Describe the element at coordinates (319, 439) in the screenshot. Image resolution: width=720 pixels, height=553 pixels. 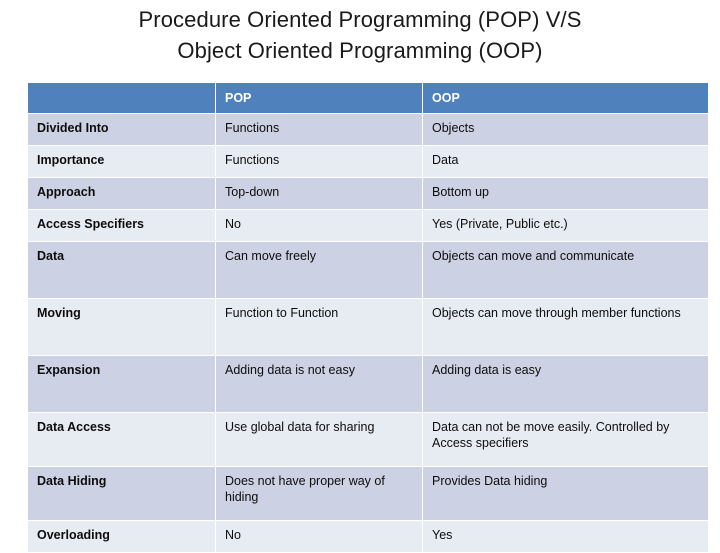
I see `row-pop-data-access: Use global data for sharing` at that location.